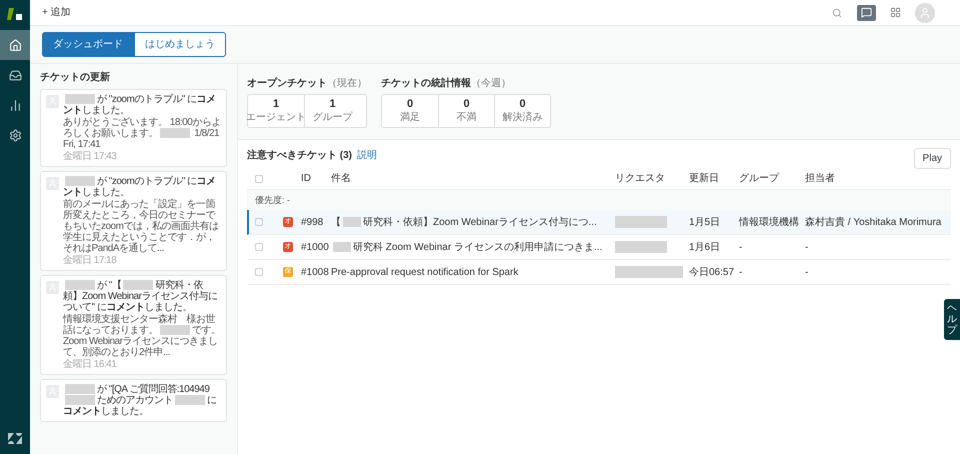  I want to click on logo-icon, so click(15, 15).